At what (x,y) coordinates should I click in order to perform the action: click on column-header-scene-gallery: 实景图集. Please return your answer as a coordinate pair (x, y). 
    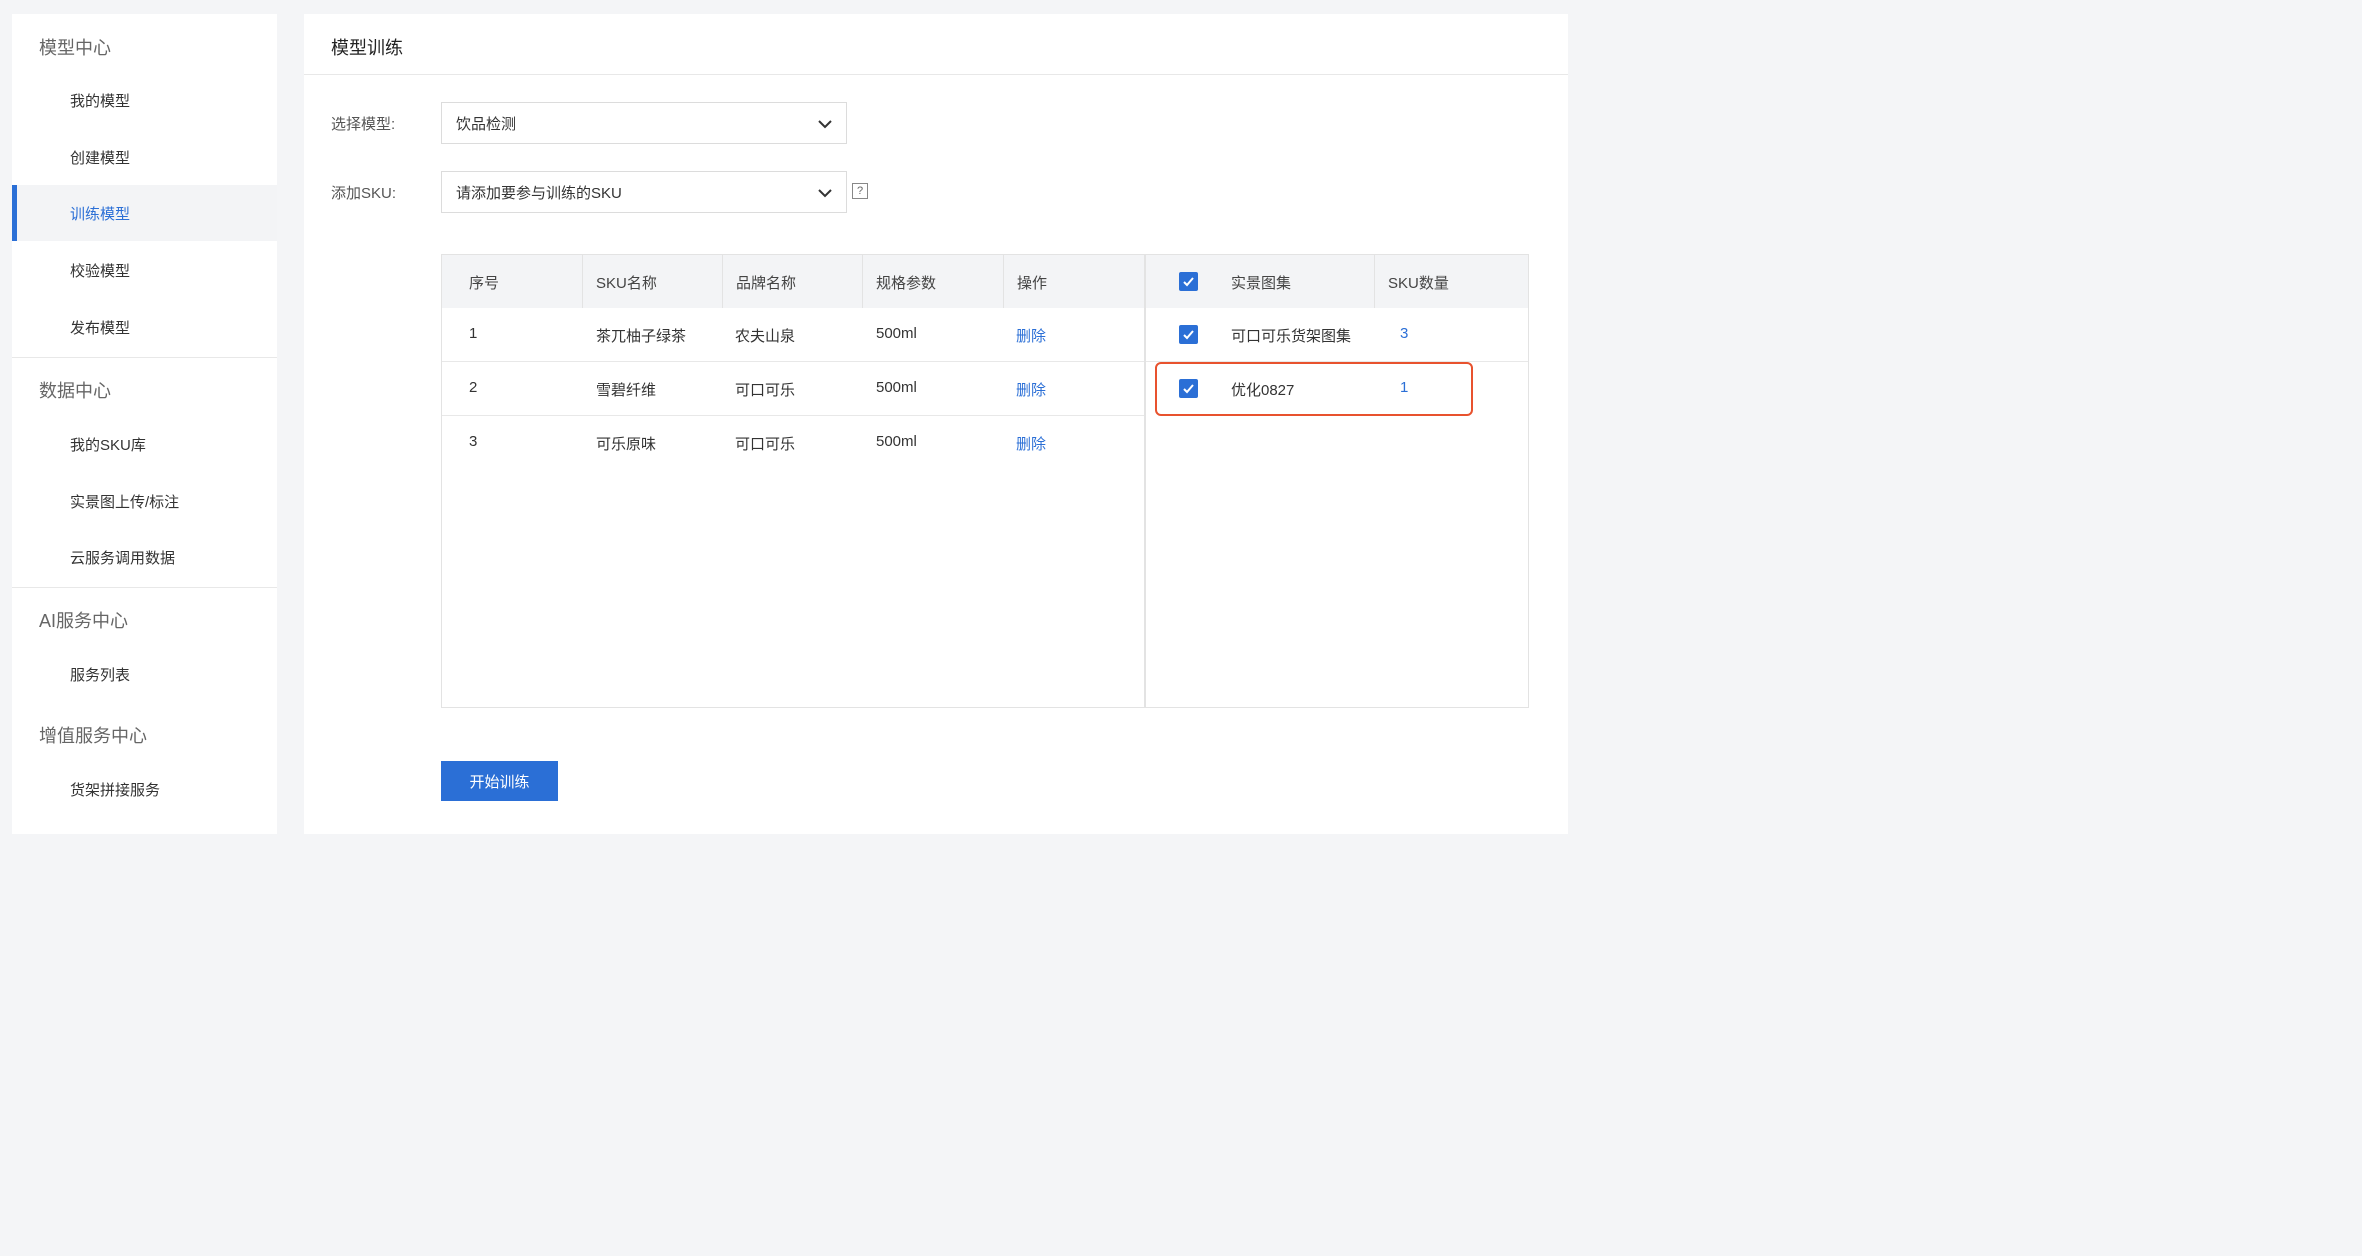
    Looking at the image, I should click on (1261, 283).